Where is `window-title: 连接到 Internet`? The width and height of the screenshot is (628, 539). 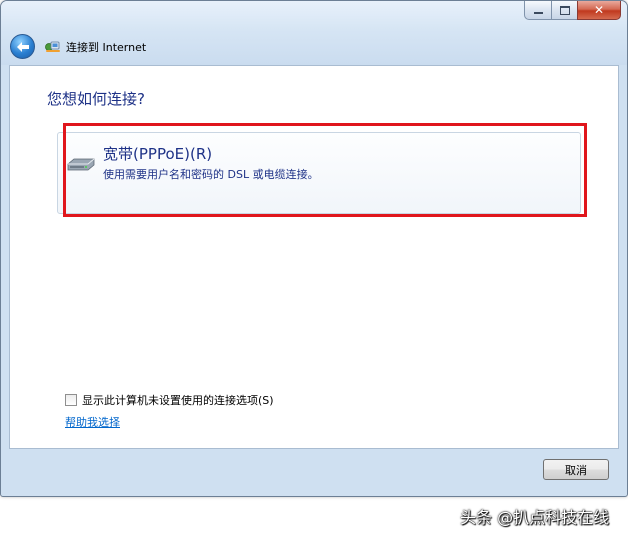
window-title: 连接到 Internet is located at coordinates (106, 47).